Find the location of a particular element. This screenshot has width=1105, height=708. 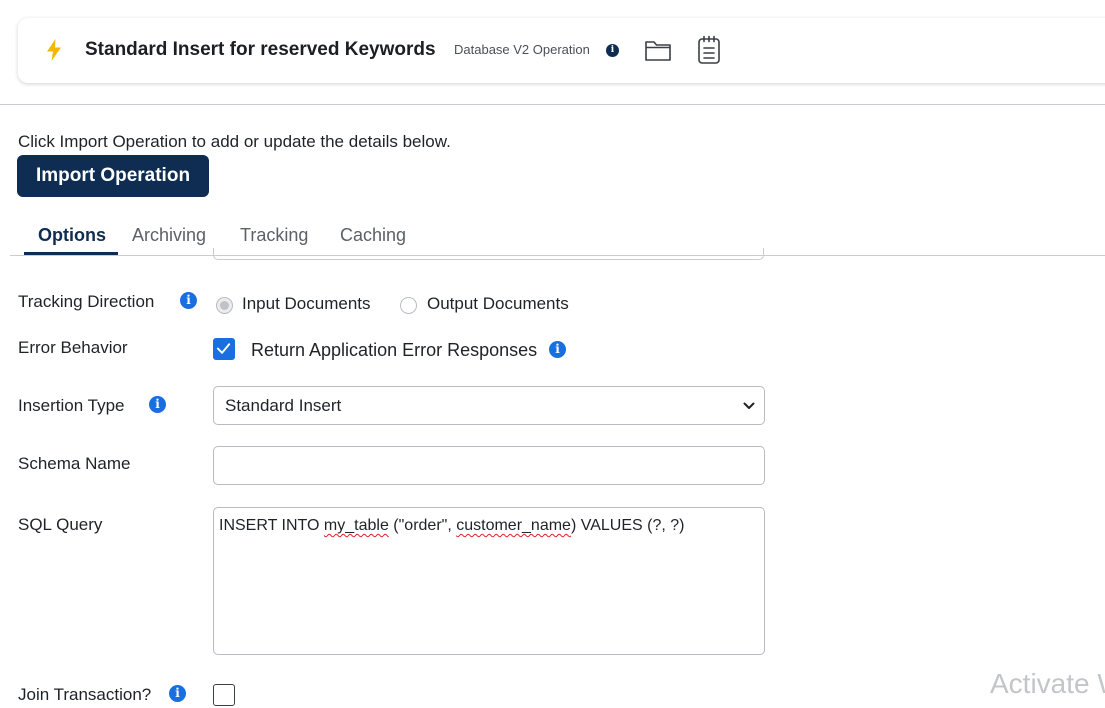

spellcheck-word-table: my_table is located at coordinates (356, 525).